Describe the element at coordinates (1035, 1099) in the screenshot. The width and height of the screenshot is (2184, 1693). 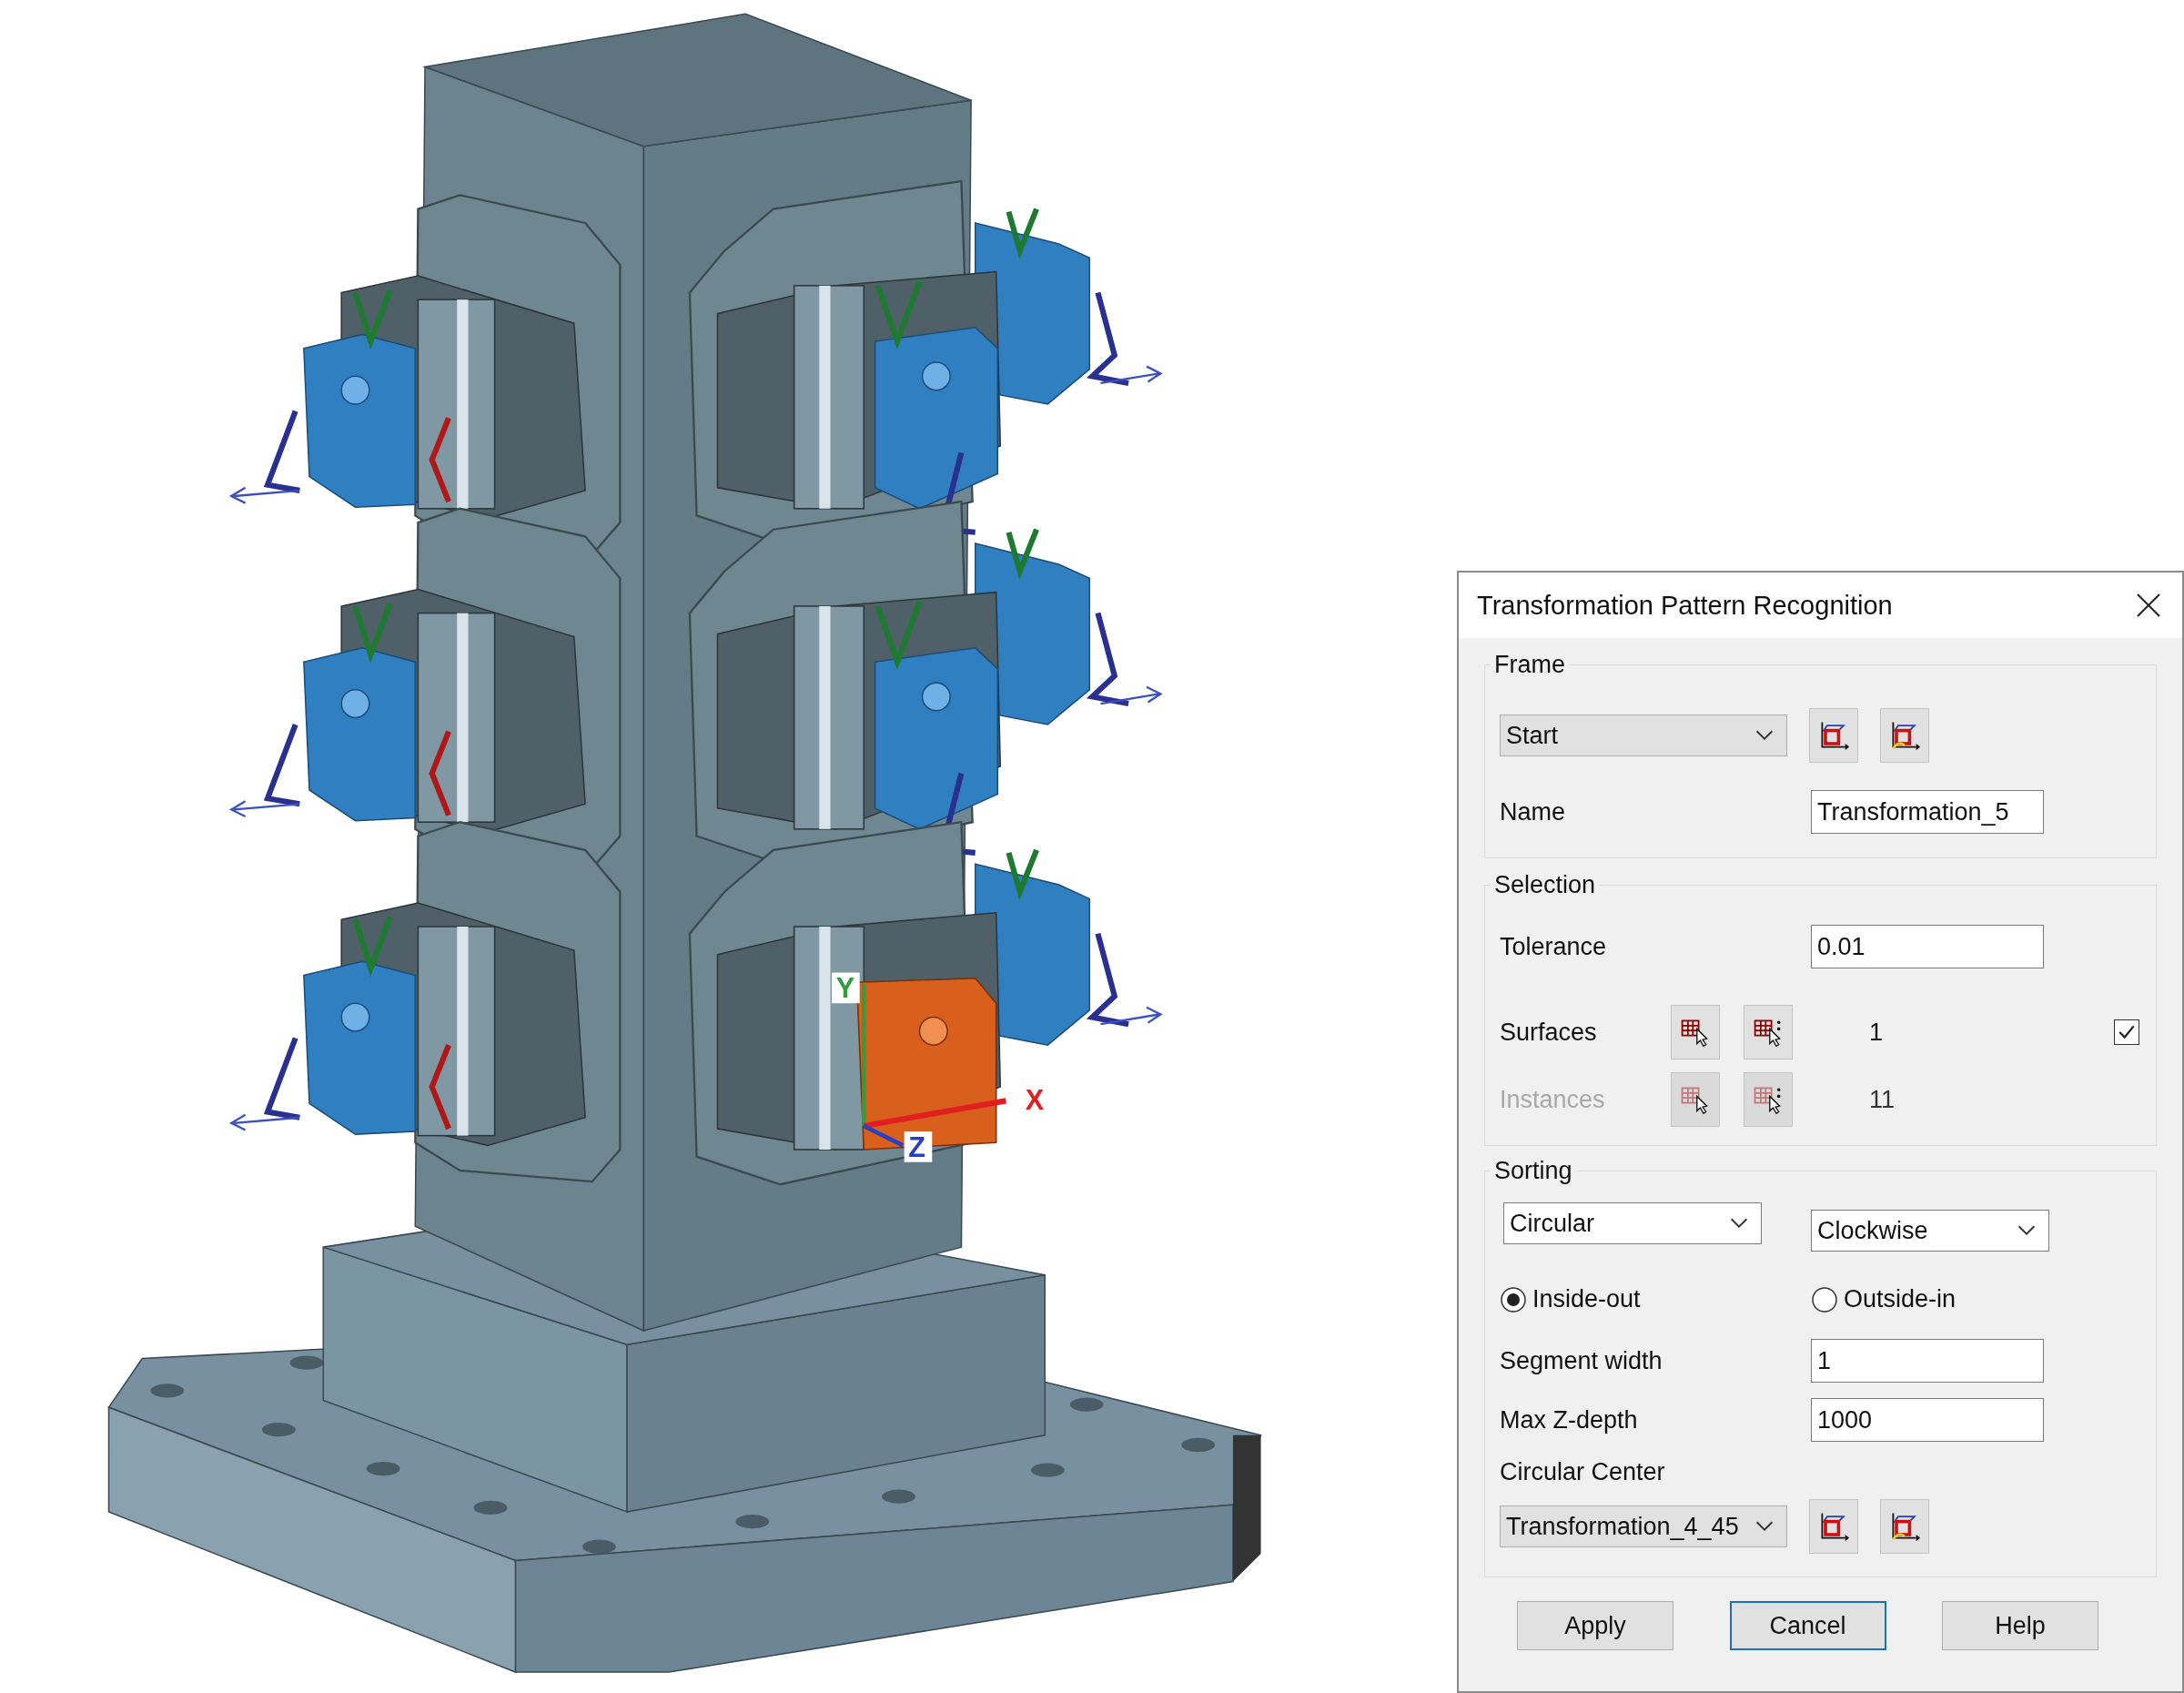
I see `axis-label: X` at that location.